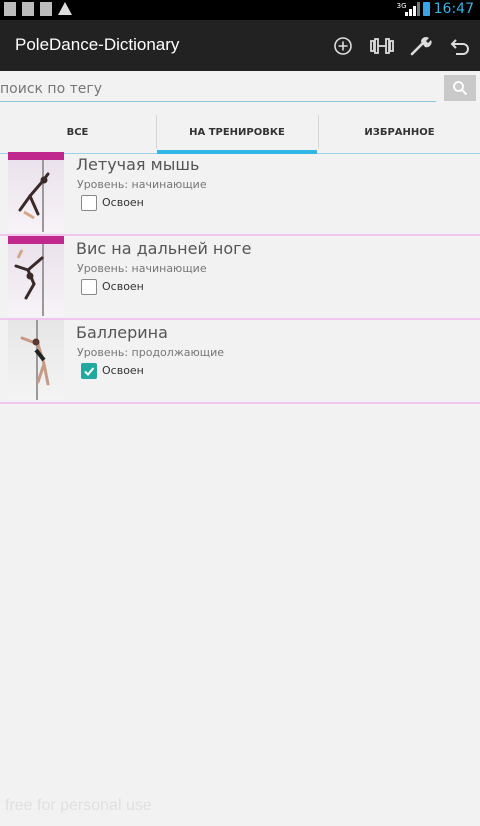 Image resolution: width=480 pixels, height=826 pixels. I want to click on signal-icon: 3G, so click(408, 9).